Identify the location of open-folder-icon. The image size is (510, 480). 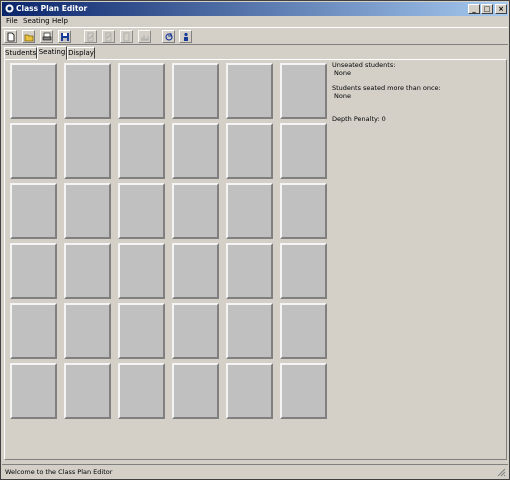
(29, 38).